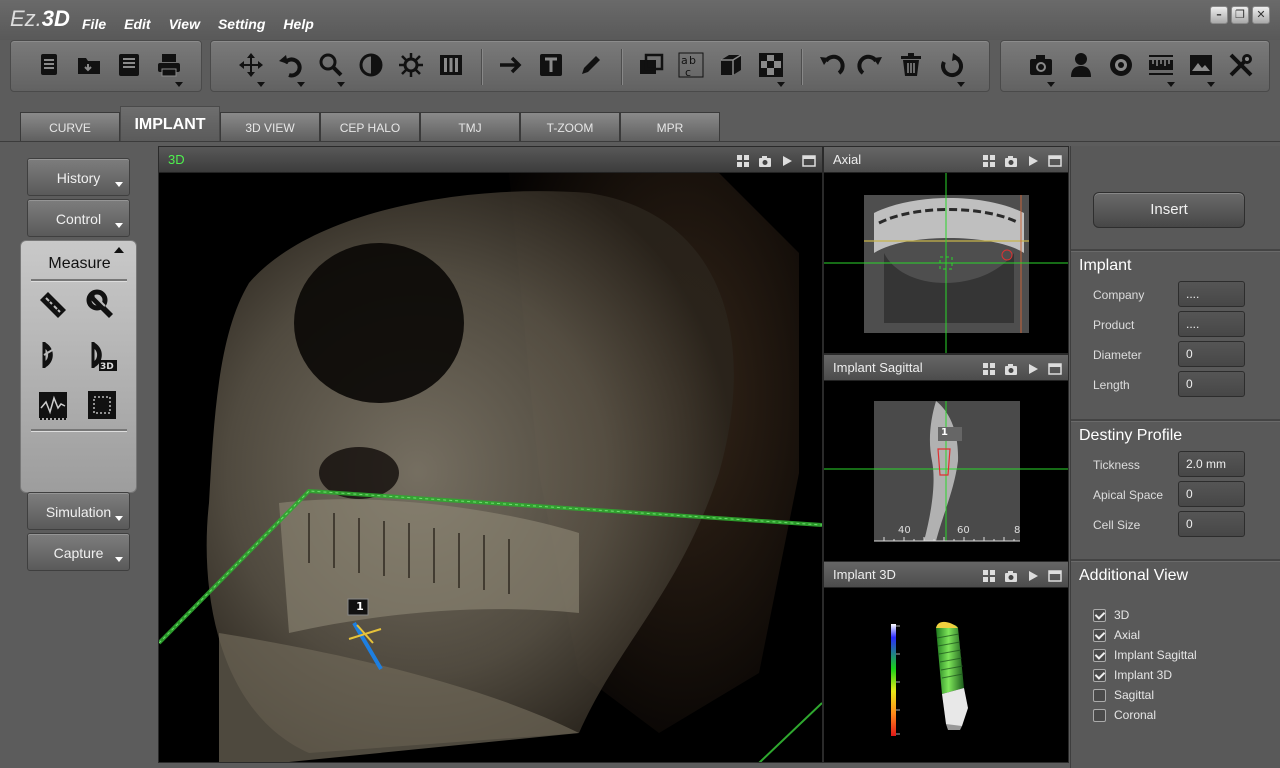 The height and width of the screenshot is (768, 1280). I want to click on tab-tmj: TMJ, so click(470, 127).